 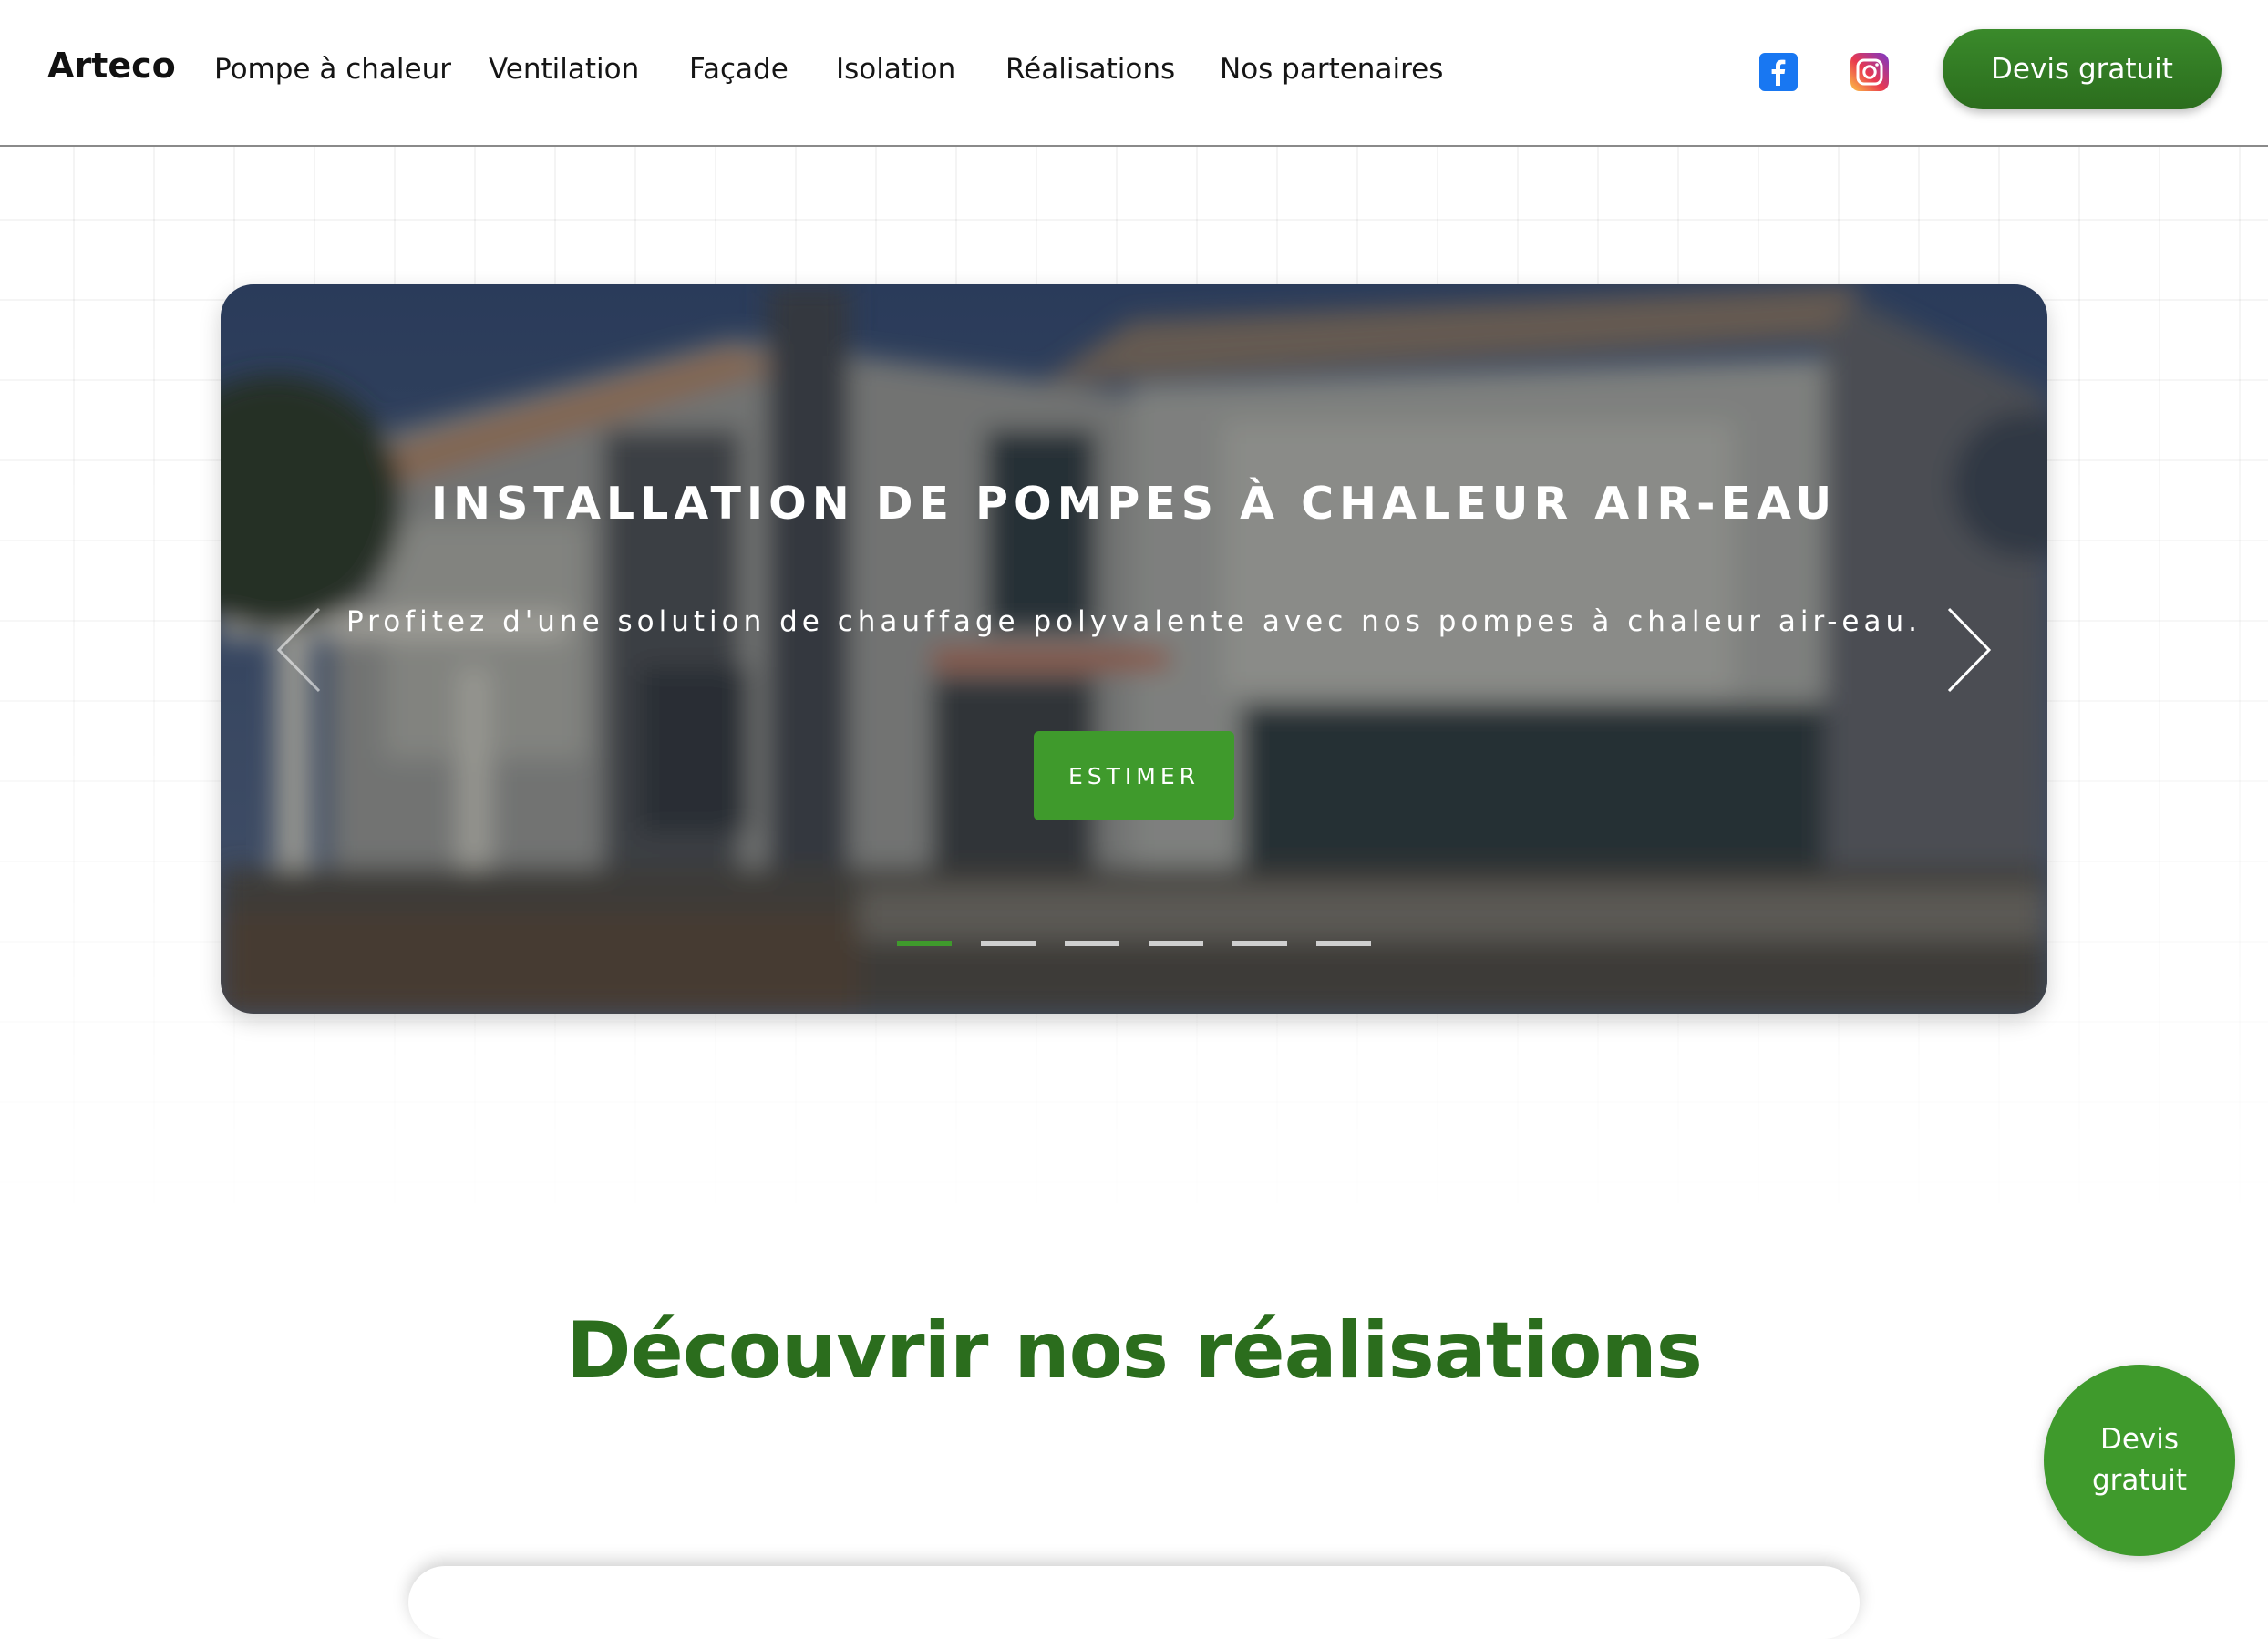 What do you see at coordinates (1134, 946) in the screenshot?
I see `slider-indicators` at bounding box center [1134, 946].